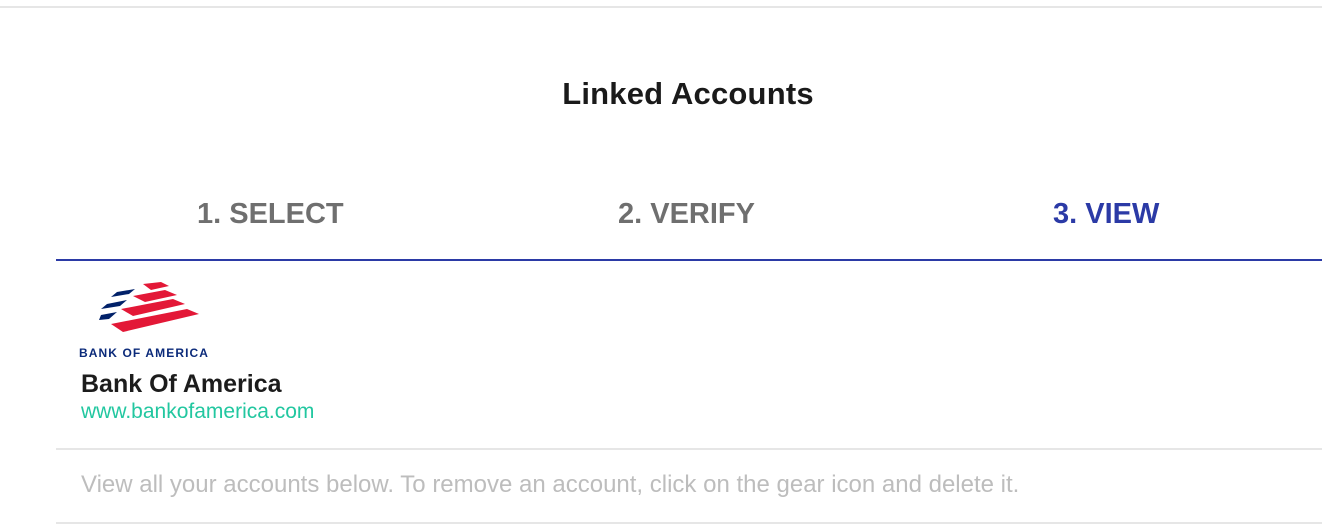 The image size is (1322, 526). Describe the element at coordinates (689, 449) in the screenshot. I see `section-divider` at that location.